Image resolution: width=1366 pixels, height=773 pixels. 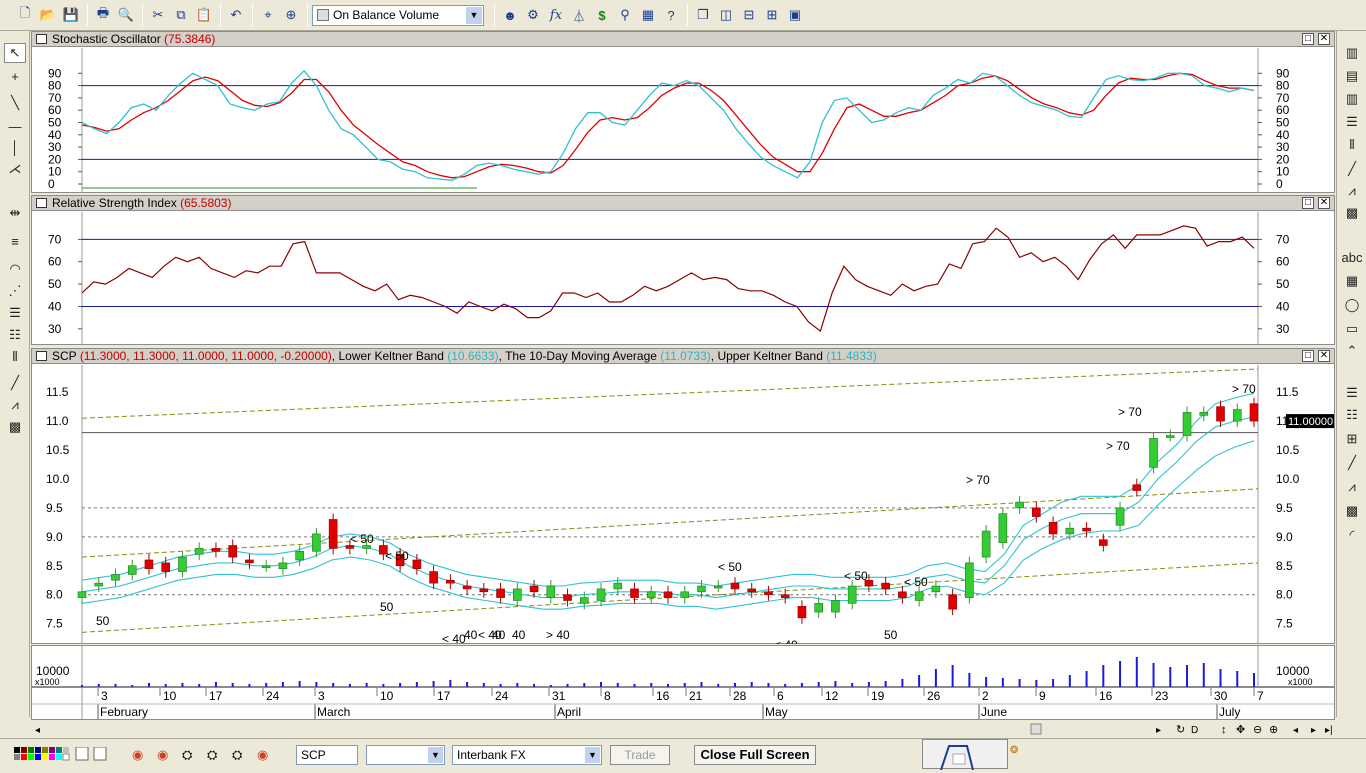 I want to click on table-icon: ▦, so click(x=1352, y=281).